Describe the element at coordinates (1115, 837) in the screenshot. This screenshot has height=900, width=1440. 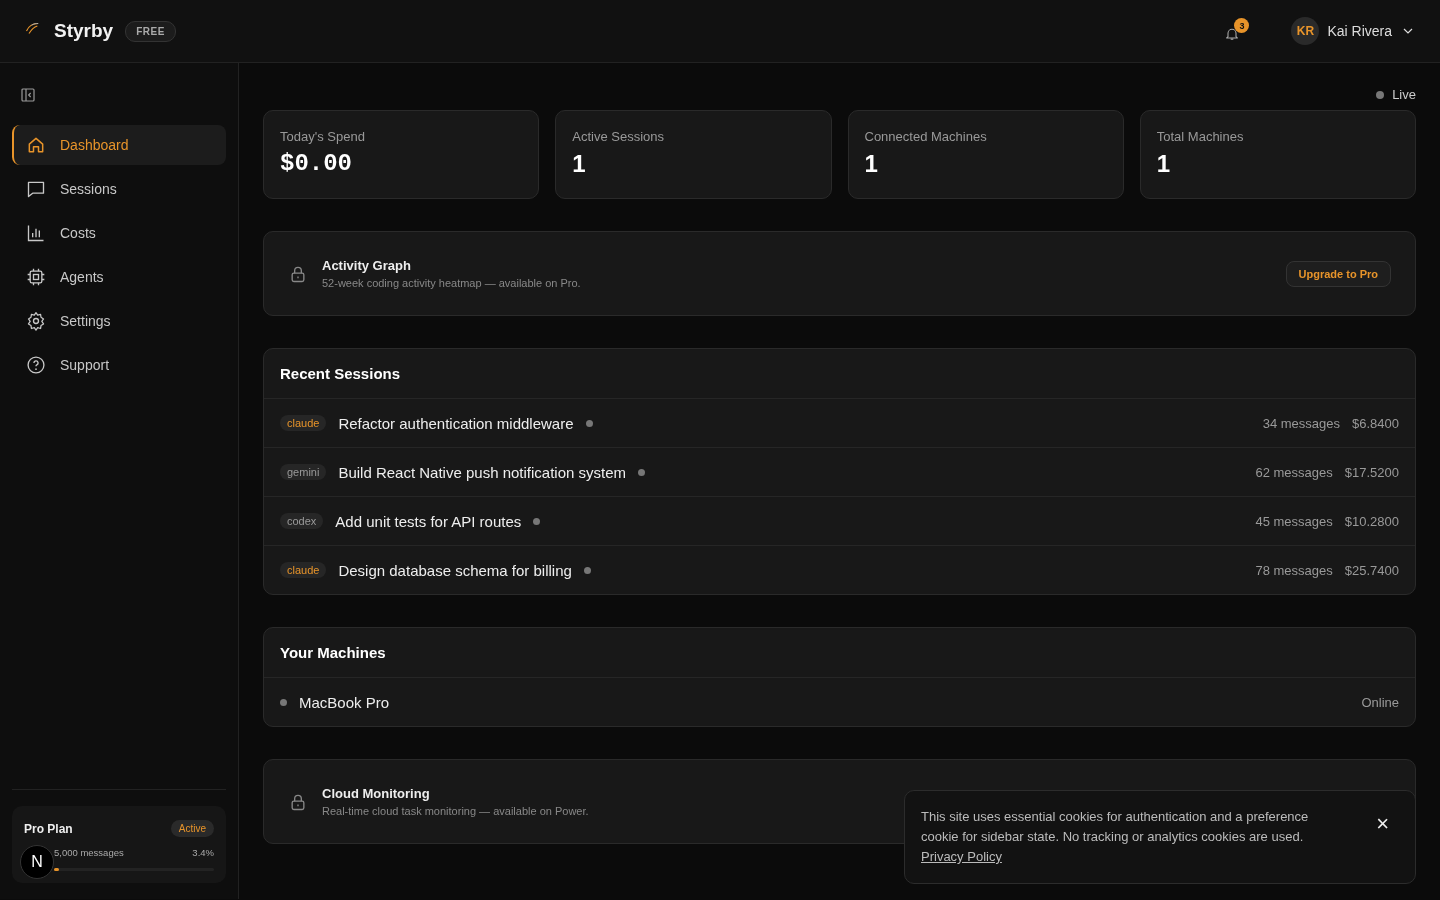
I see `cookie-notice-text: This site uses essential cookies for authentication and a preference cookie for sidebar state. No tracking or analytics cookies are used. Privacy Policy` at that location.